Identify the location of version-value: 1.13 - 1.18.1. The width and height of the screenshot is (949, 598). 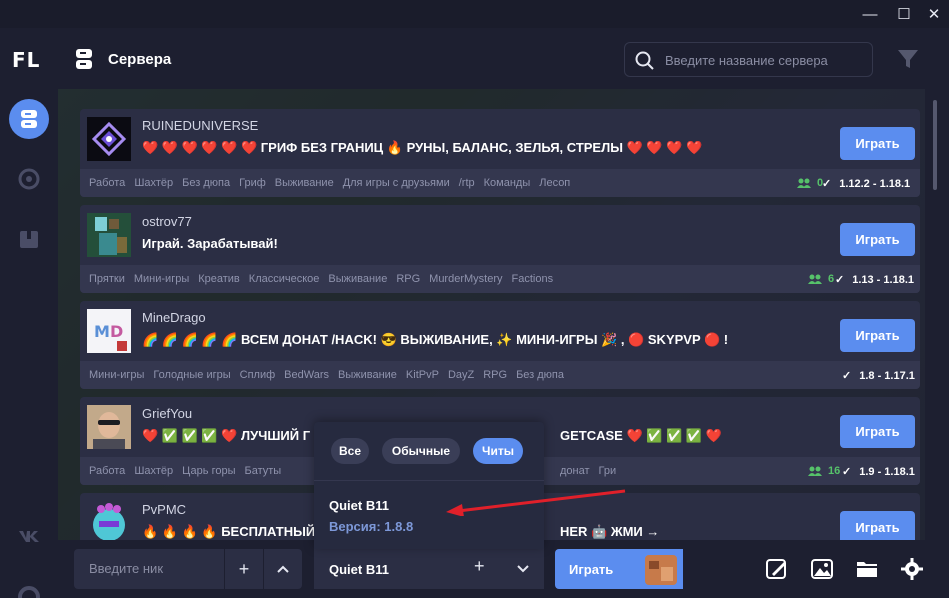
(883, 279).